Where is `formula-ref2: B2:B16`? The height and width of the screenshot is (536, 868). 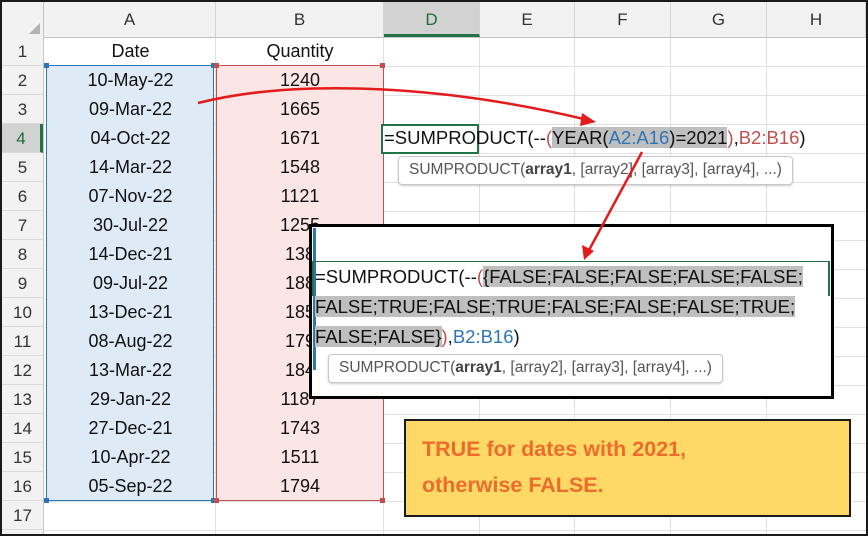
formula-ref2: B2:B16 is located at coordinates (769, 137).